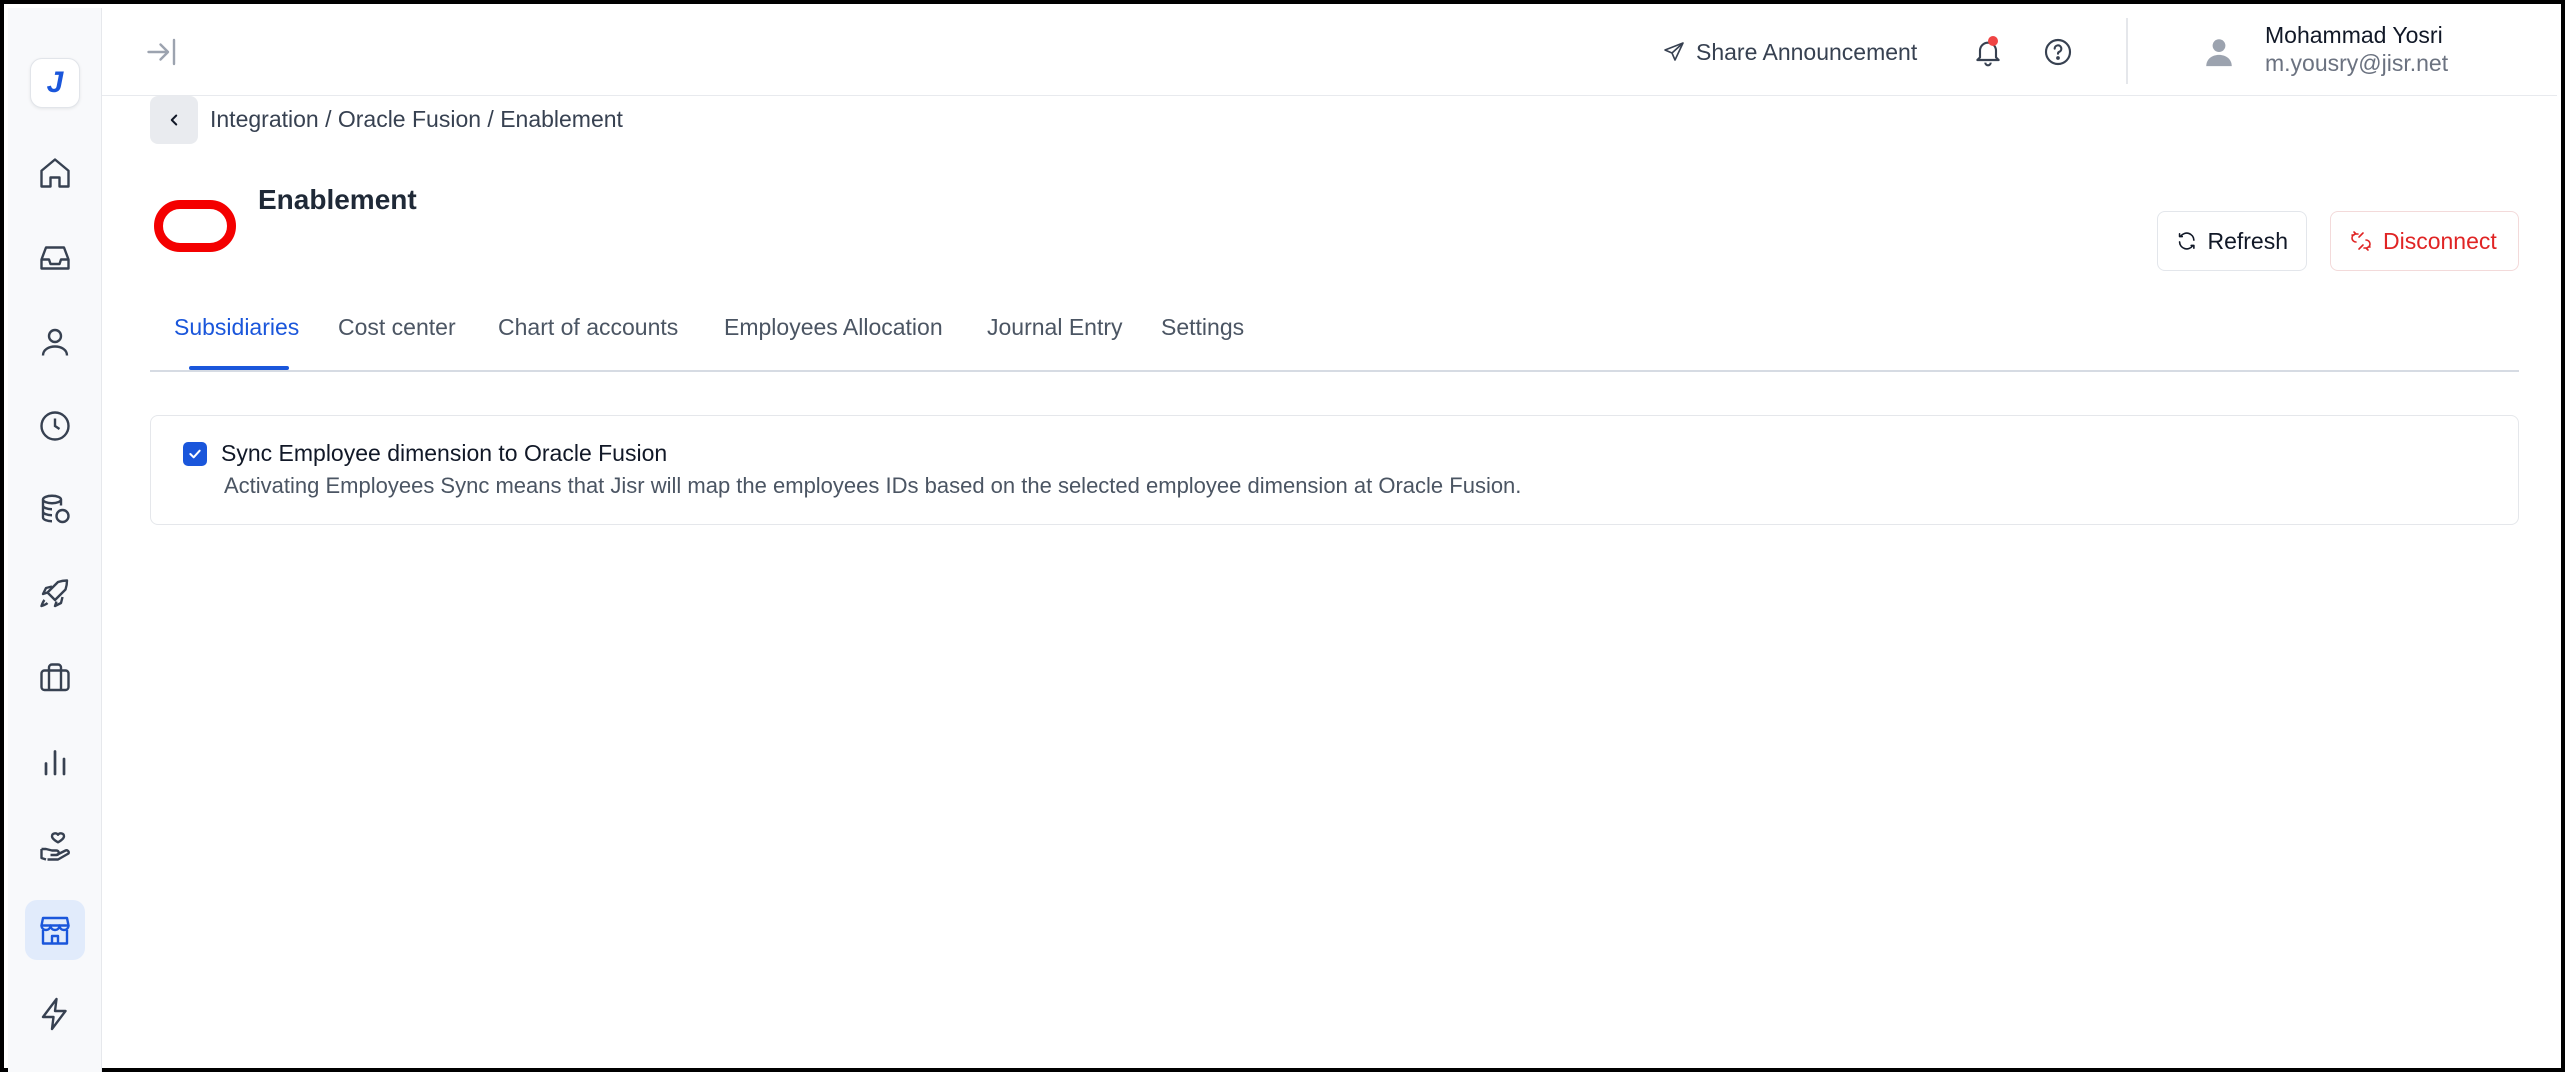 The width and height of the screenshot is (2565, 1072). Describe the element at coordinates (1993, 41) in the screenshot. I see `notification-dot` at that location.